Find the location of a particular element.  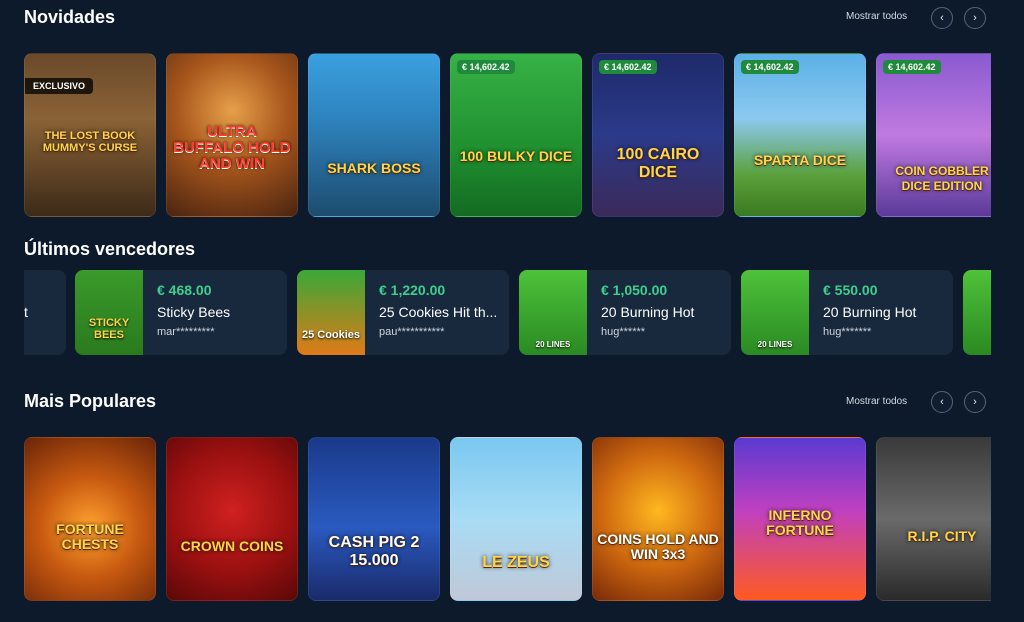

game-title: R.I.P. CITY is located at coordinates (942, 536).